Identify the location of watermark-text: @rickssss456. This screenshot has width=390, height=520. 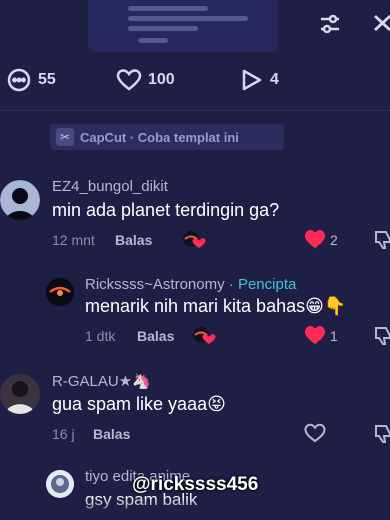
(195, 484).